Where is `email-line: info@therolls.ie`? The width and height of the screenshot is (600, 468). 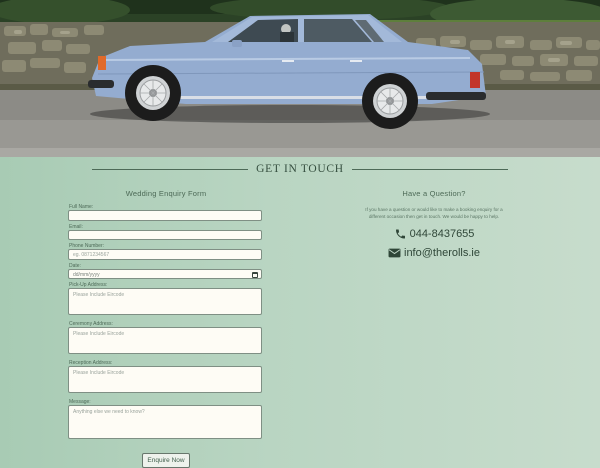
email-line: info@therolls.ie is located at coordinates (434, 253).